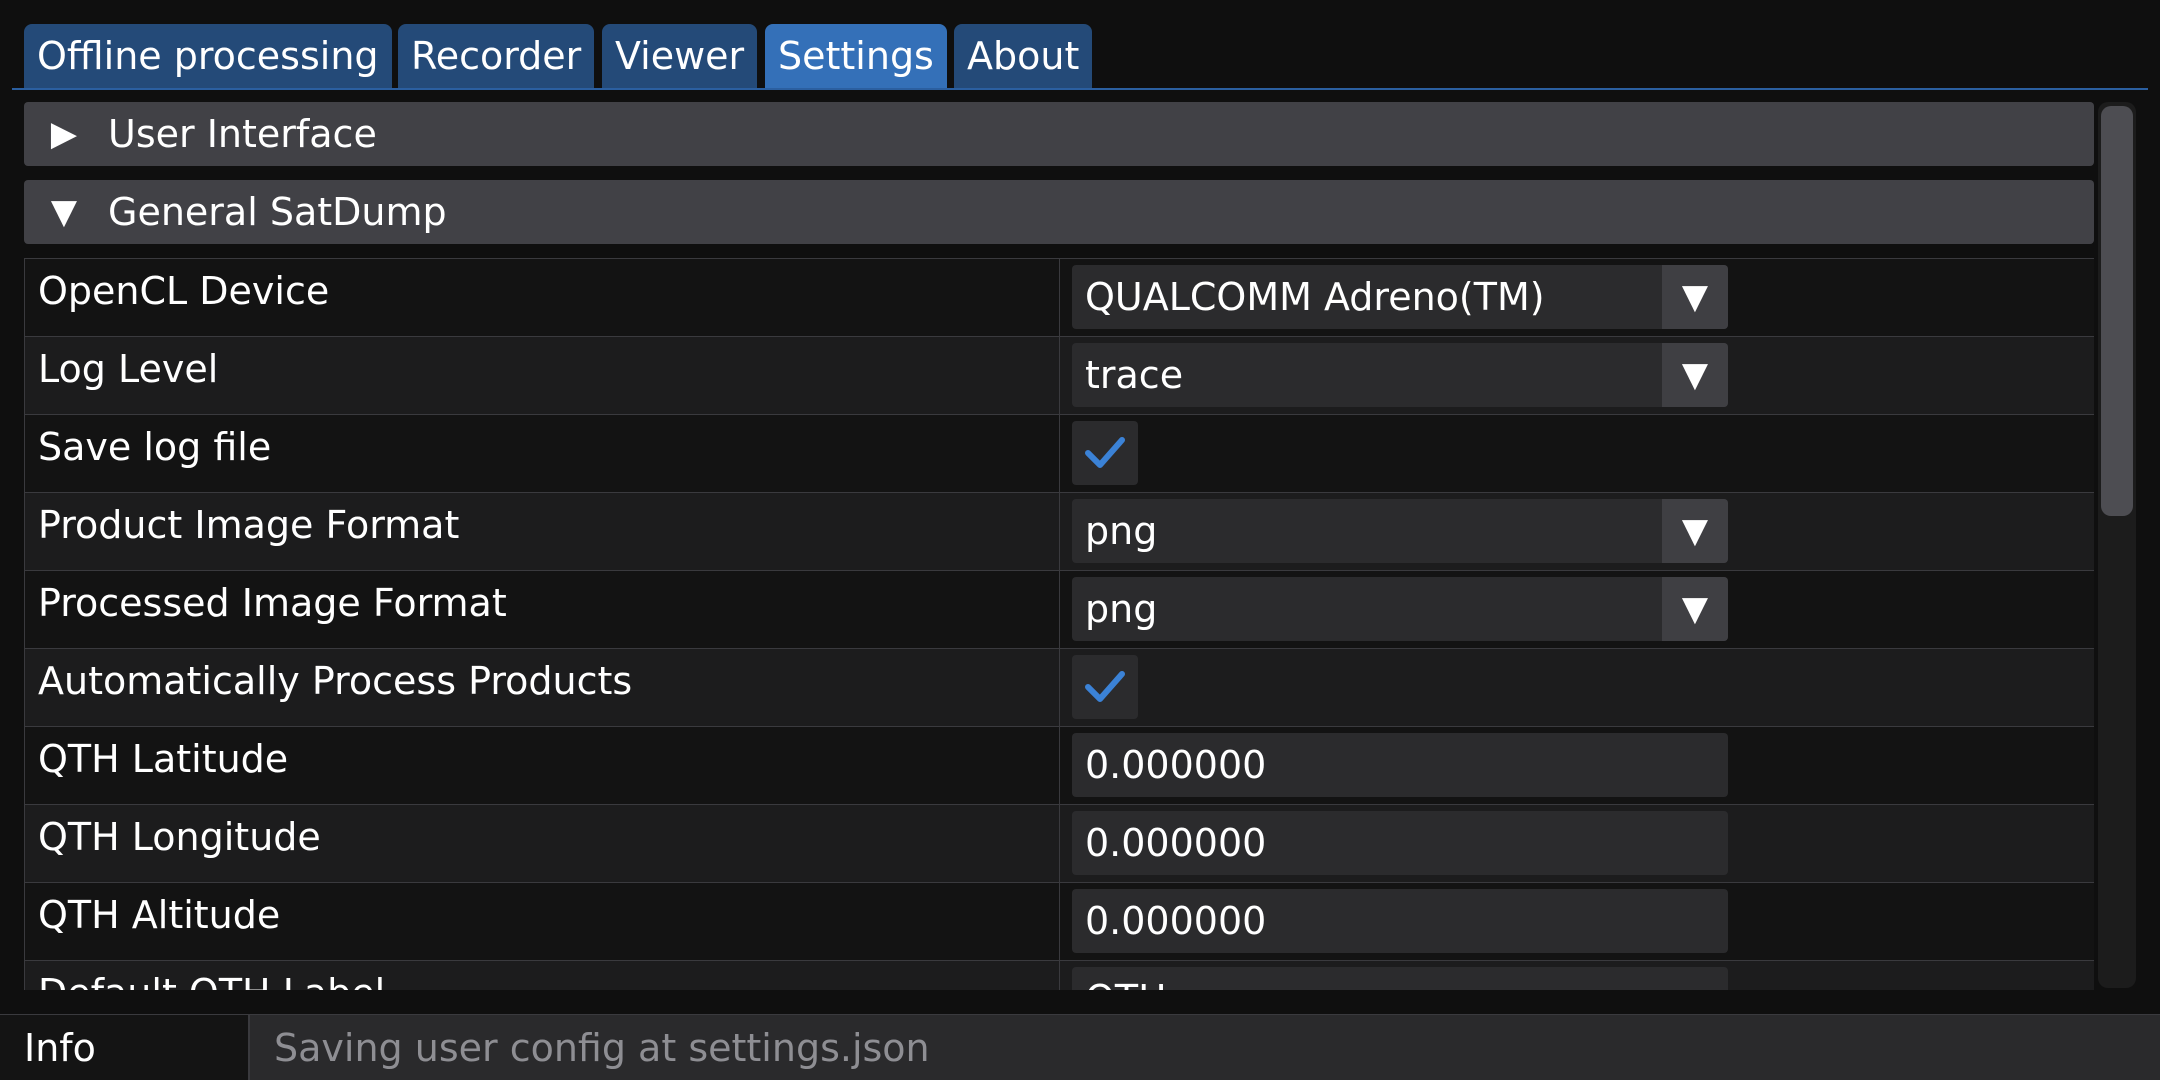  Describe the element at coordinates (1315, 297) in the screenshot. I see `select-value: QUALCOMM Adreno(TM)` at that location.